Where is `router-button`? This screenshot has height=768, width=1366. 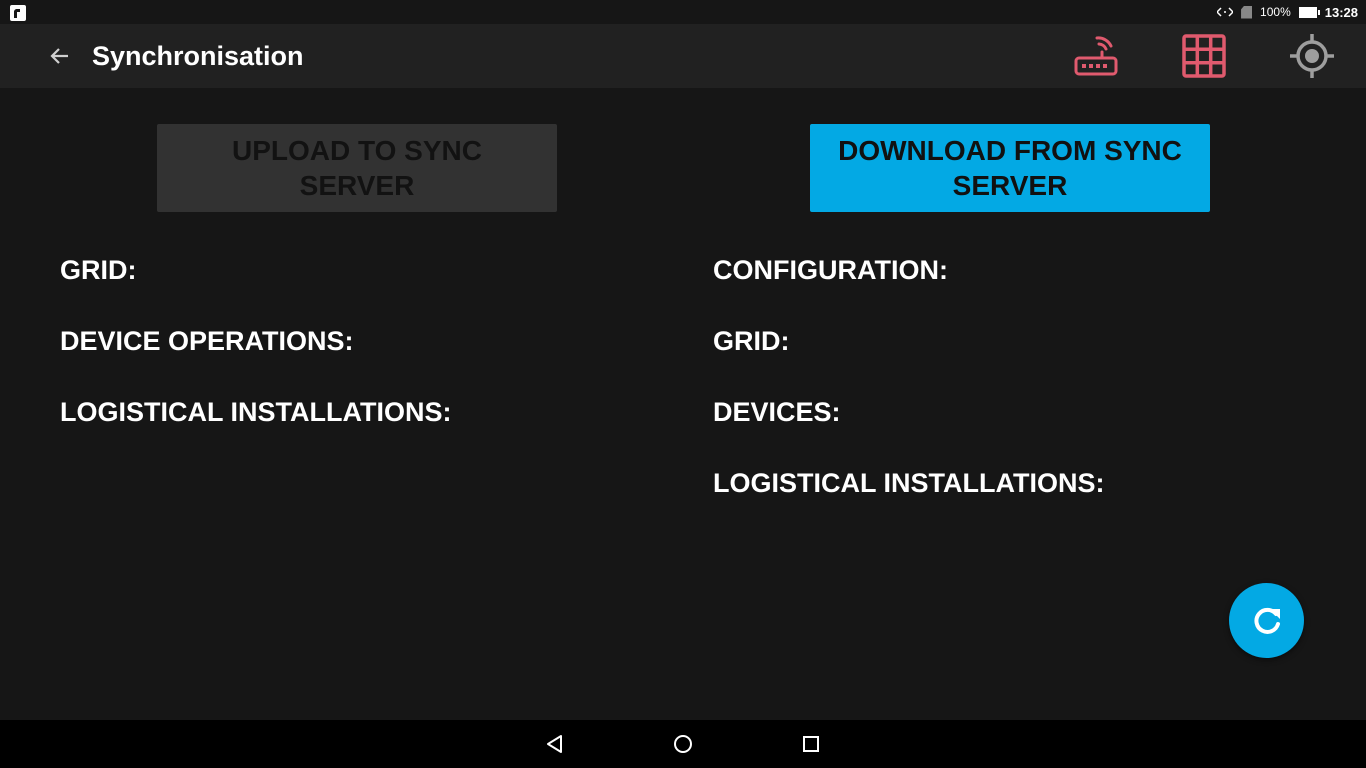 router-button is located at coordinates (1096, 56).